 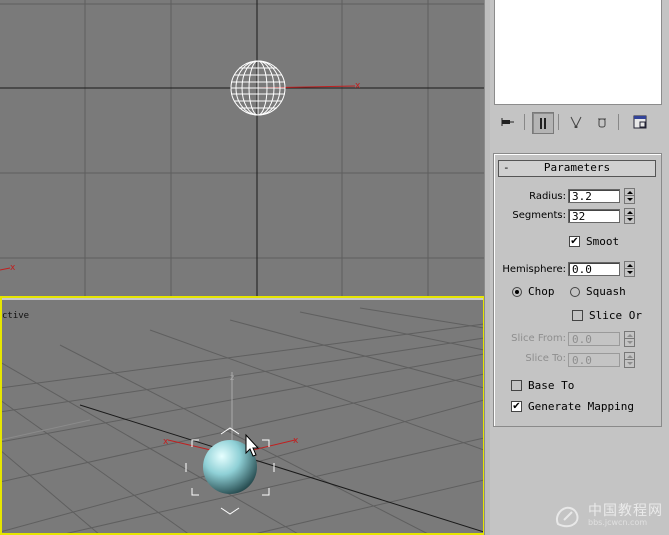 What do you see at coordinates (629, 196) in the screenshot?
I see `radius-spinner` at bounding box center [629, 196].